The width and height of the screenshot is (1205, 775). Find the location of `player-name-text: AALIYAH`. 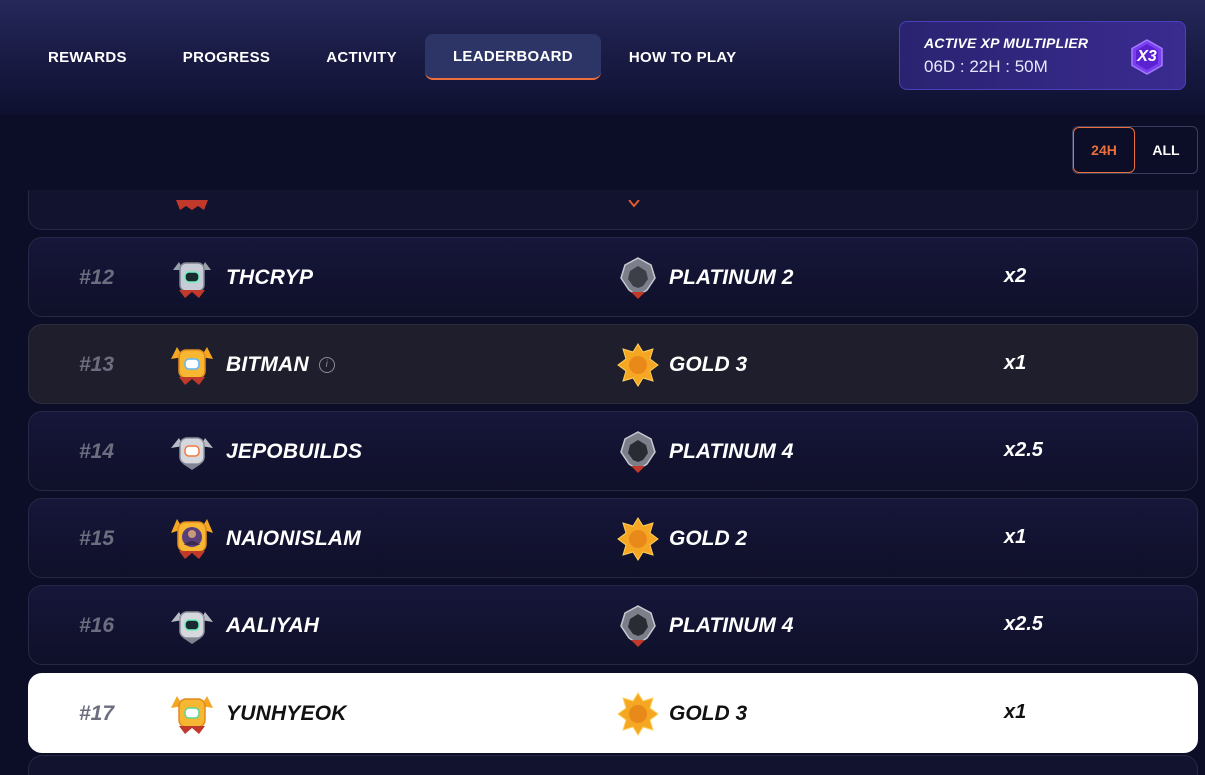

player-name-text: AALIYAH is located at coordinates (273, 625).